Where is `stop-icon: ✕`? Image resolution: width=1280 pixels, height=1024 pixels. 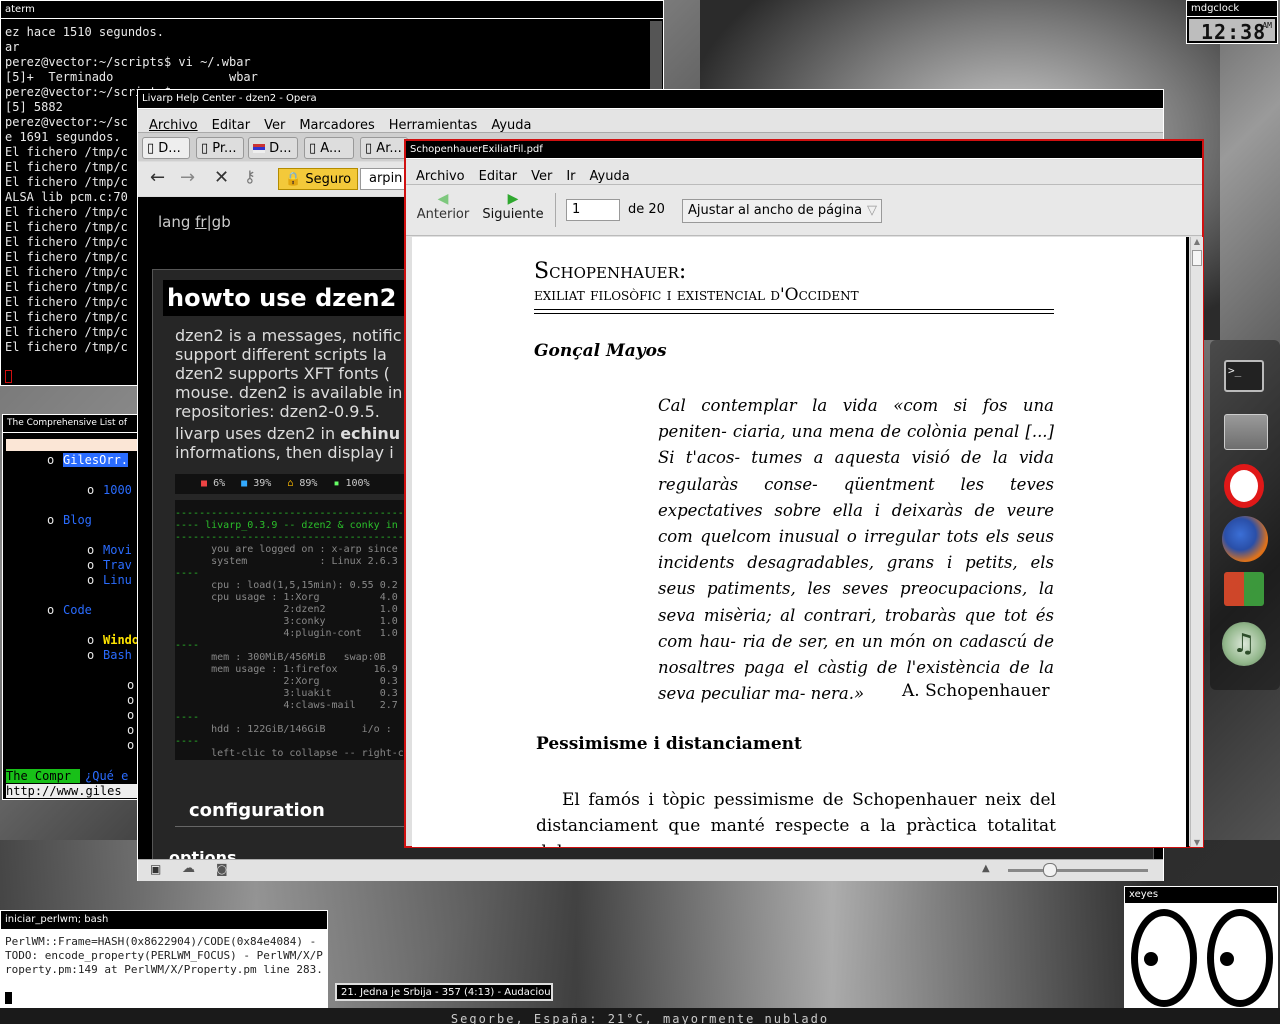 stop-icon: ✕ is located at coordinates (221, 177).